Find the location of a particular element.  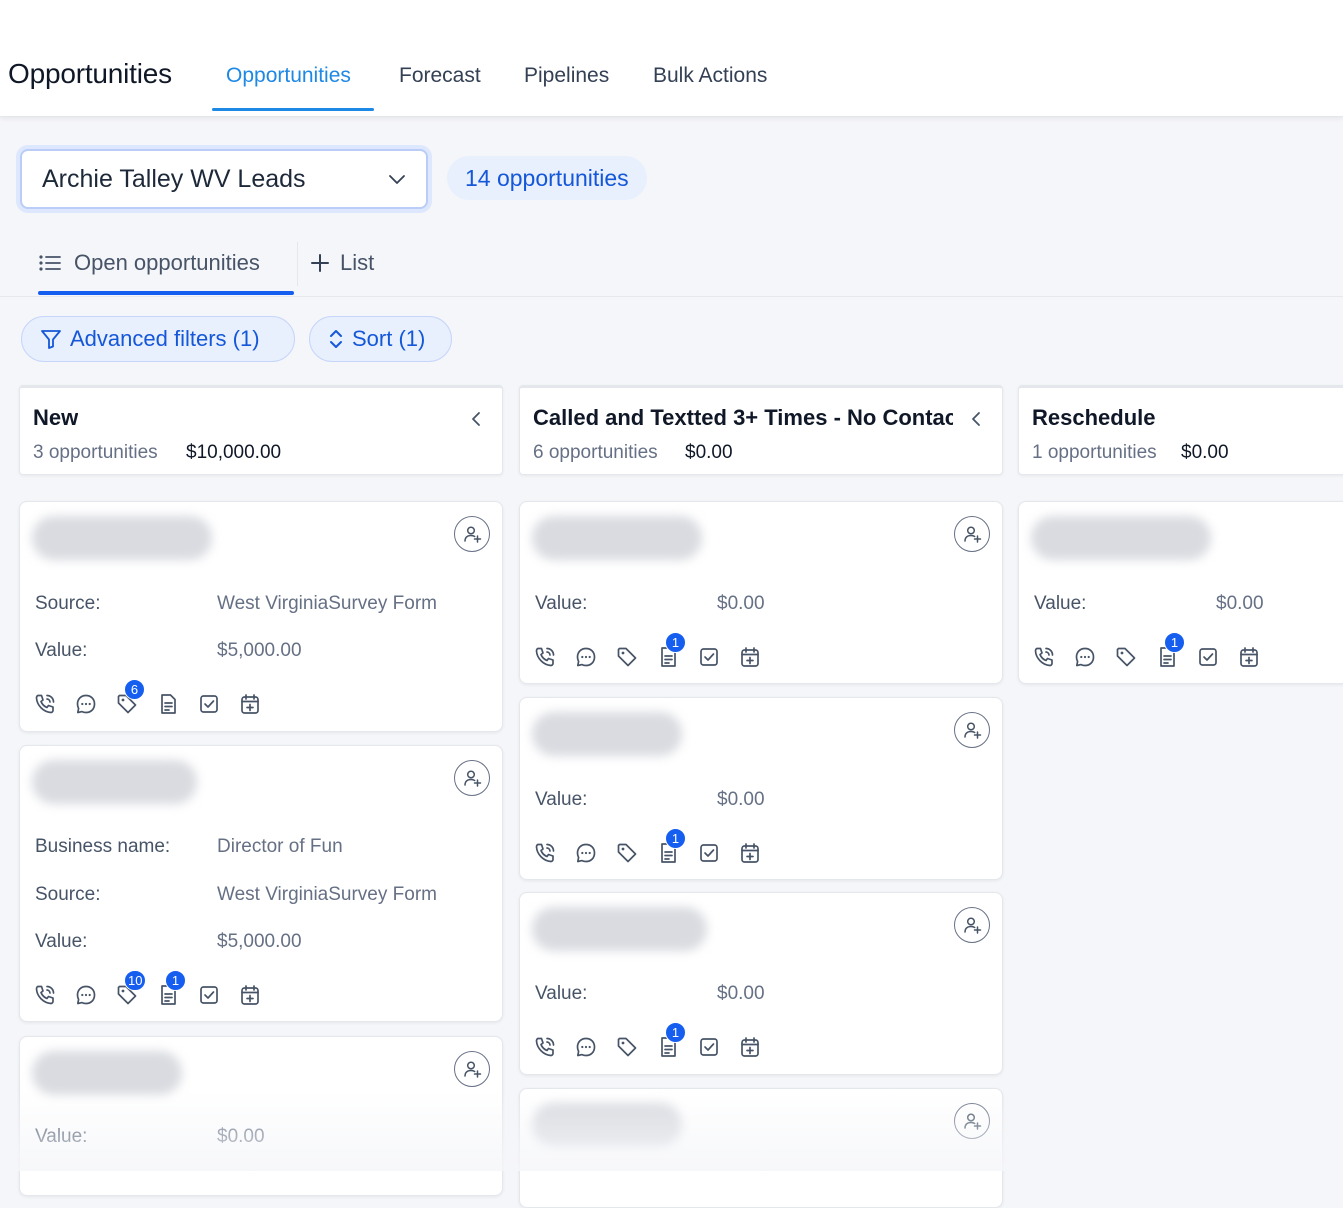

tag-count-badge: 6 is located at coordinates (134, 689).